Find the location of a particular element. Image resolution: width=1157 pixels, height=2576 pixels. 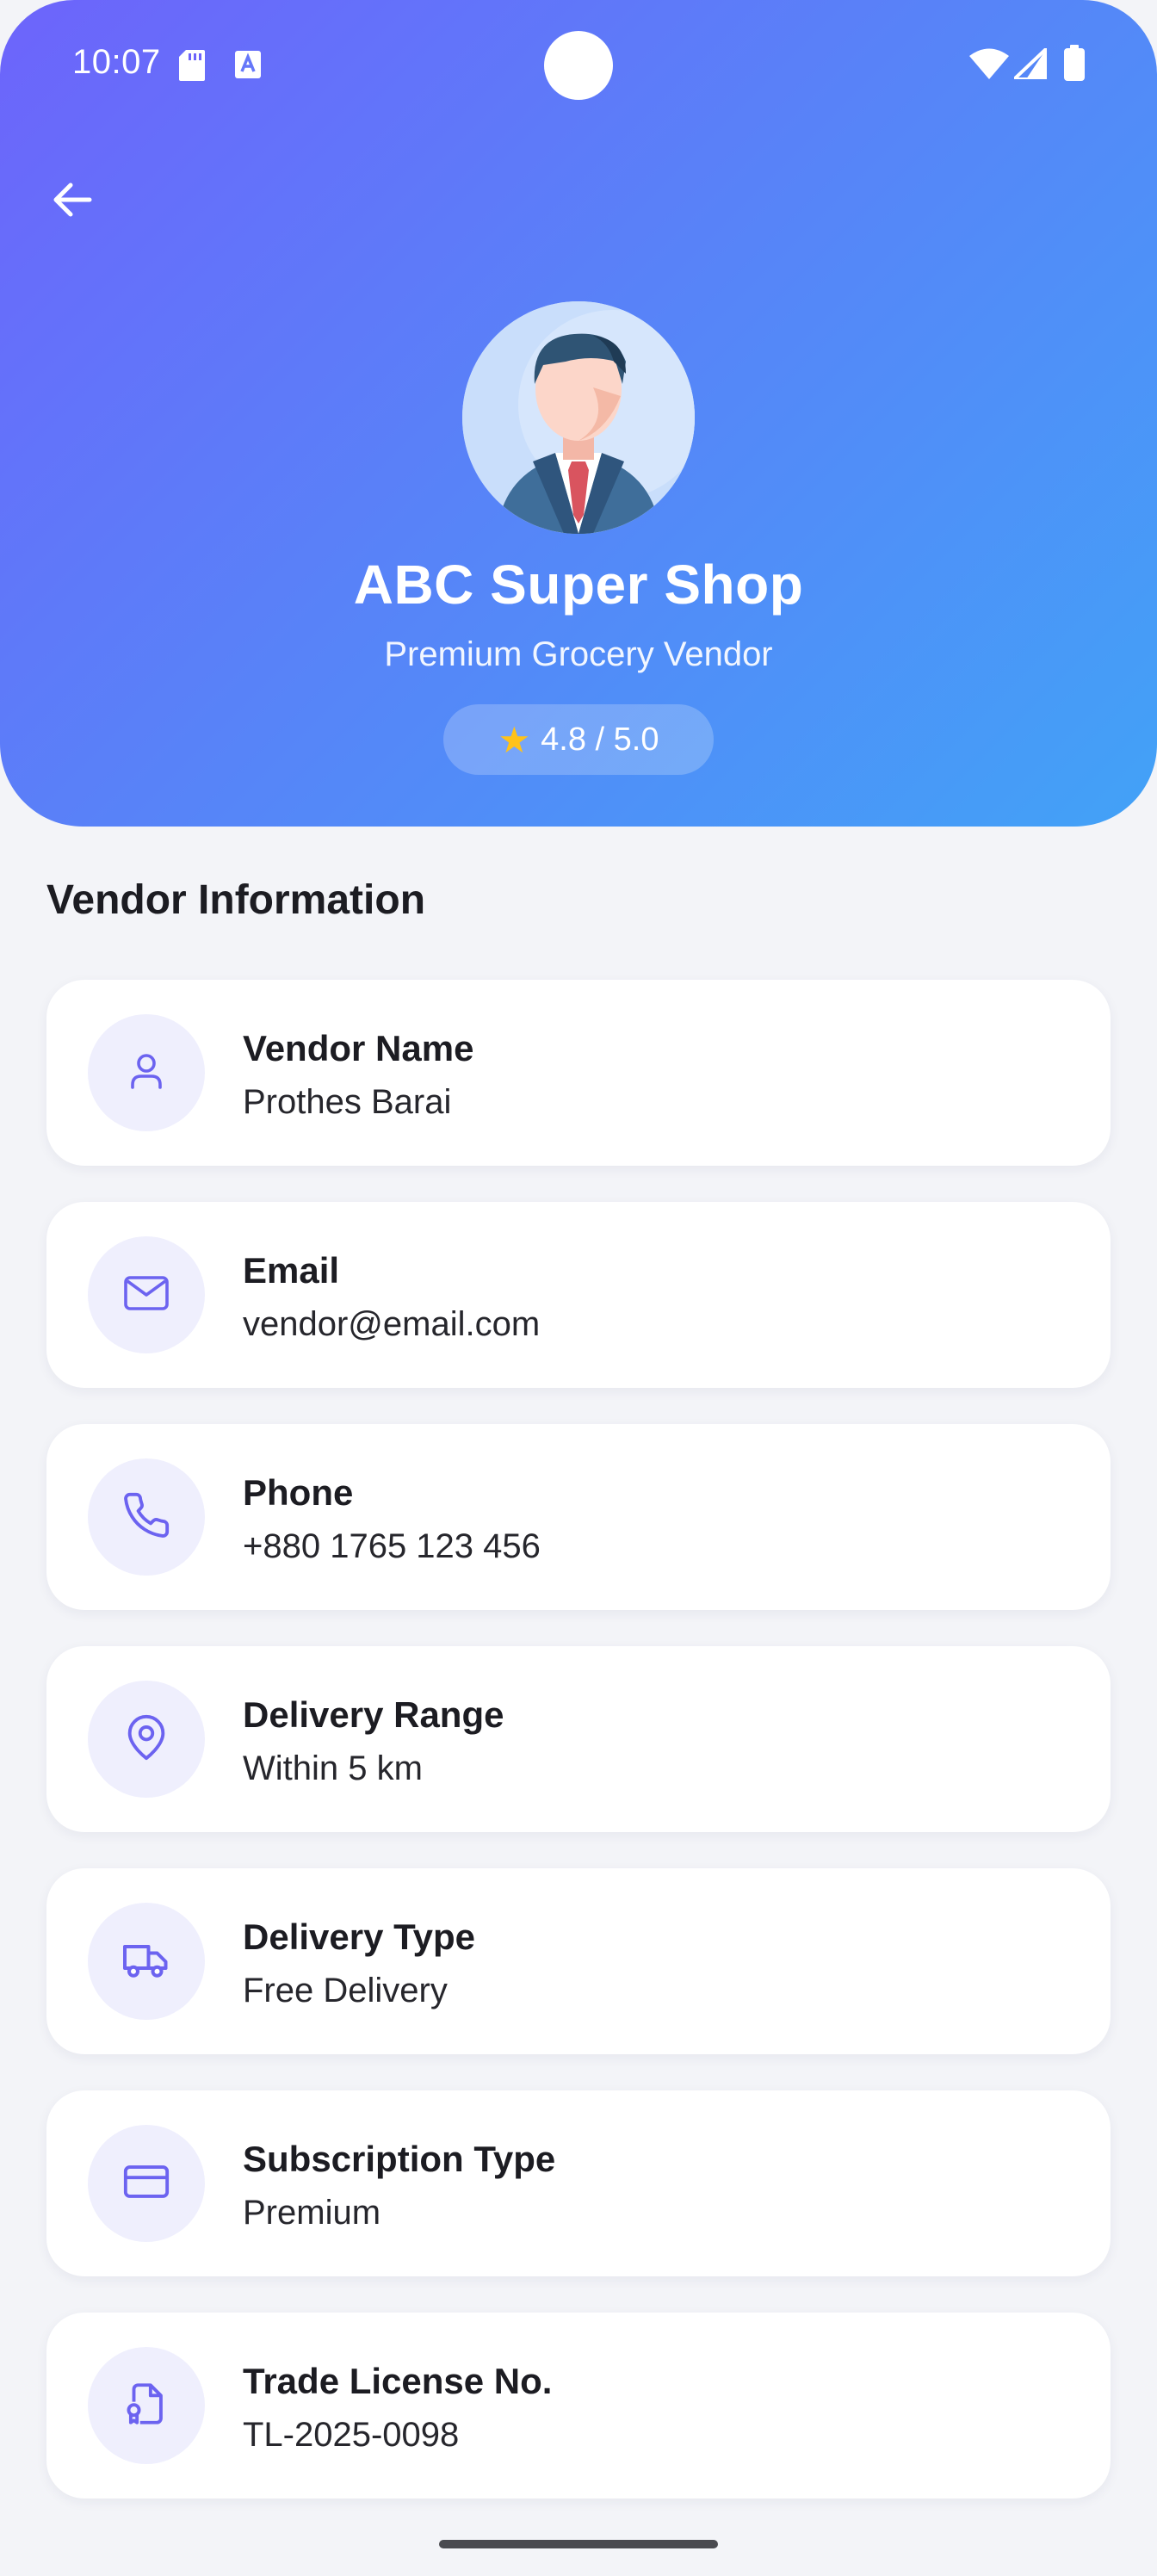

info-label: Vendor Name is located at coordinates (359, 1048).